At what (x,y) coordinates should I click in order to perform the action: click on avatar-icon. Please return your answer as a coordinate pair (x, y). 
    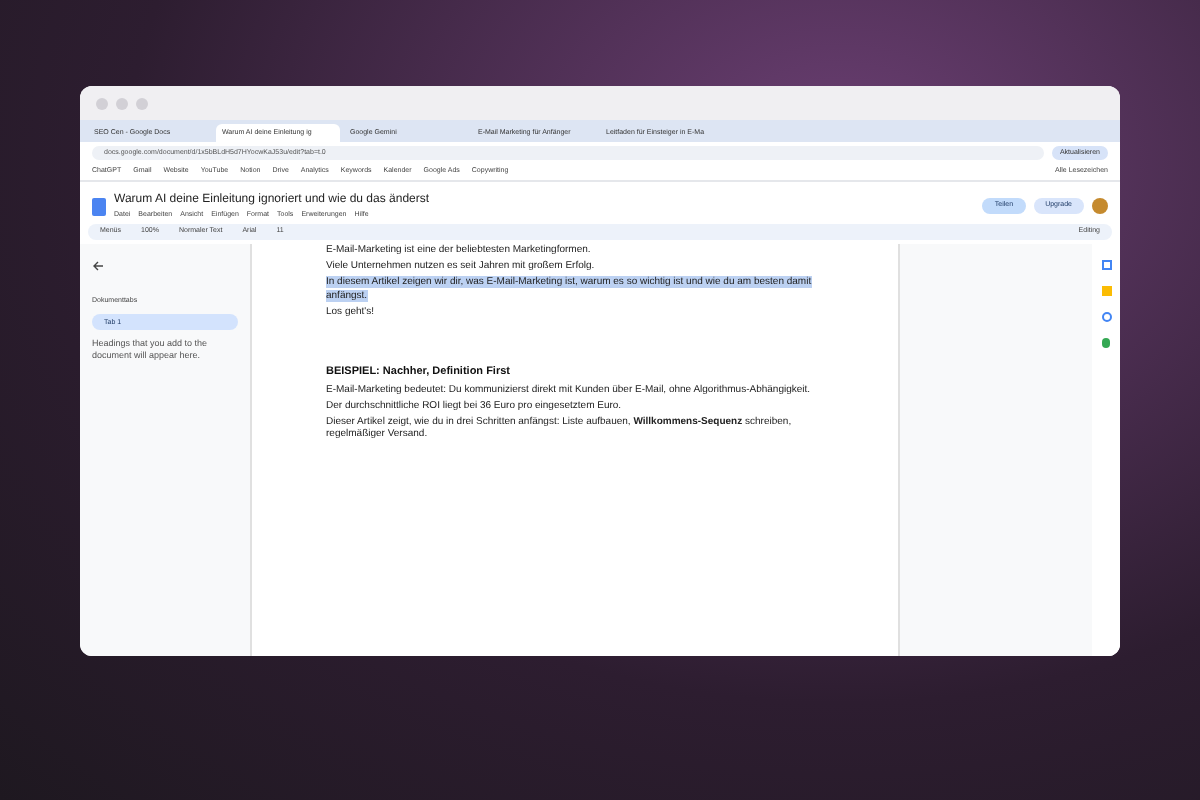
    Looking at the image, I should click on (1100, 206).